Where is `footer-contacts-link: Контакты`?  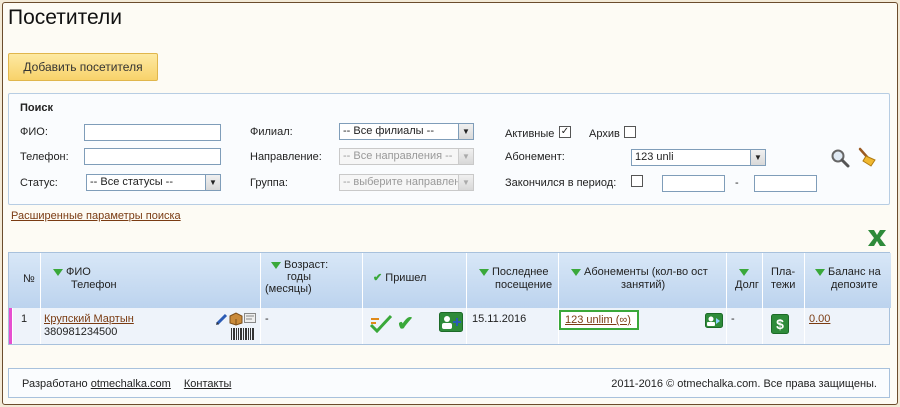 footer-contacts-link: Контакты is located at coordinates (208, 384).